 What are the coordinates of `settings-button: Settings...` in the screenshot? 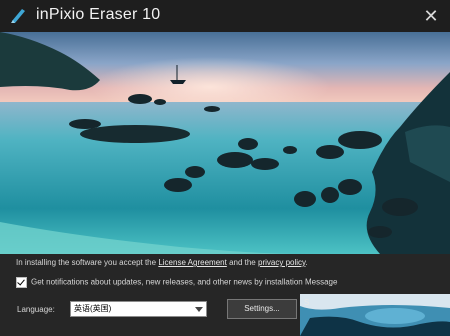 It's located at (262, 309).